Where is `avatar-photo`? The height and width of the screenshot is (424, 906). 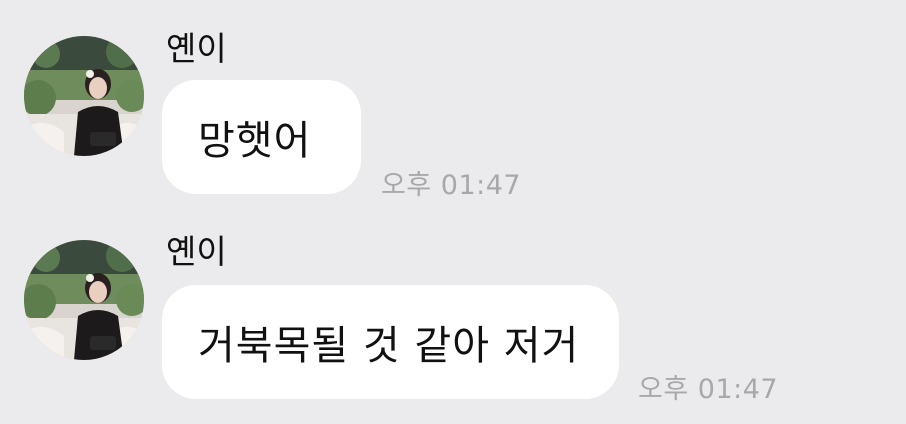 avatar-photo is located at coordinates (84, 300).